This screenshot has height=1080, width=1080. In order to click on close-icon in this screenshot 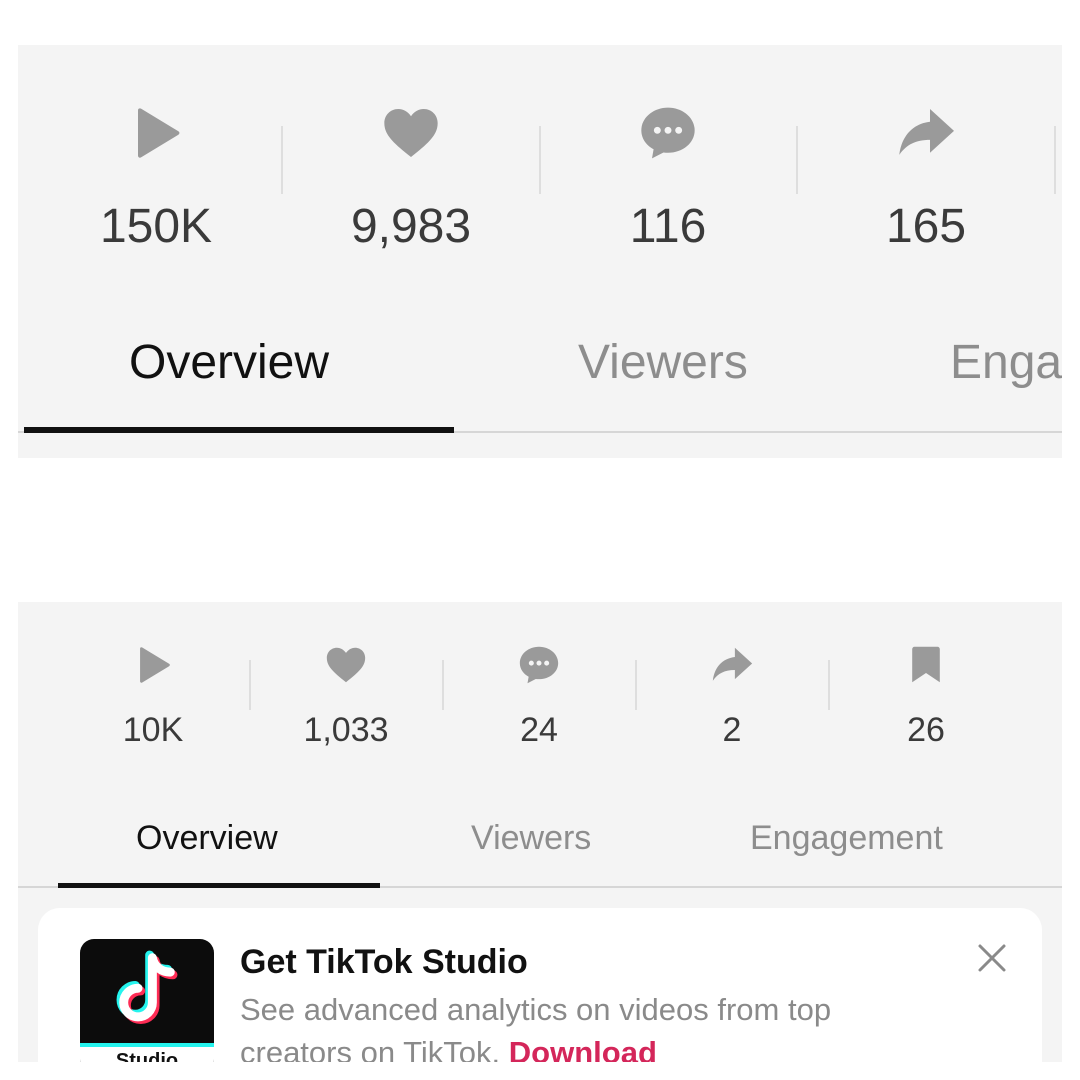, I will do `click(992, 958)`.